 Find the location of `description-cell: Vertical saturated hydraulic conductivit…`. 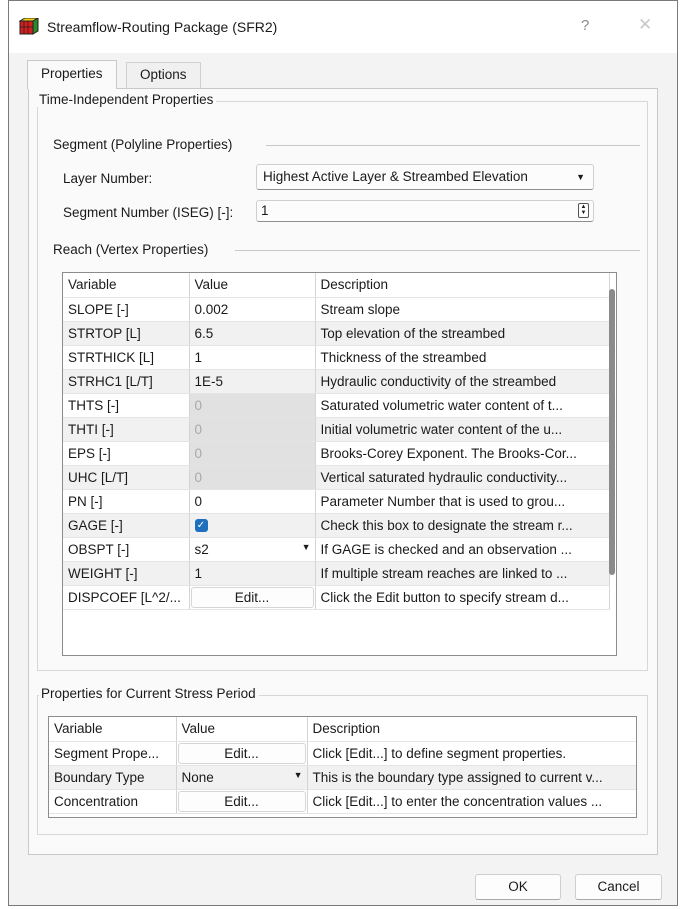

description-cell: Vertical saturated hydraulic conductivit… is located at coordinates (462, 477).